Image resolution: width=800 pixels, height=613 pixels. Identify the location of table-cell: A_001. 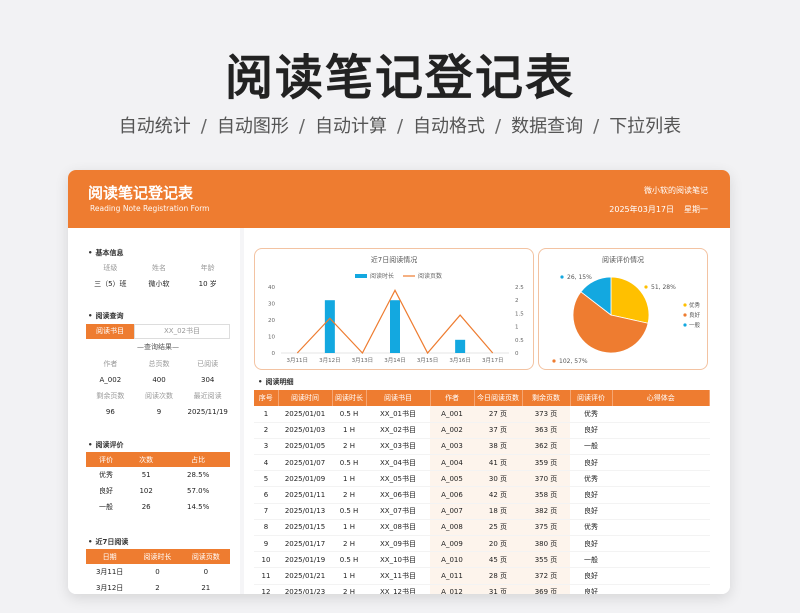
(452, 414).